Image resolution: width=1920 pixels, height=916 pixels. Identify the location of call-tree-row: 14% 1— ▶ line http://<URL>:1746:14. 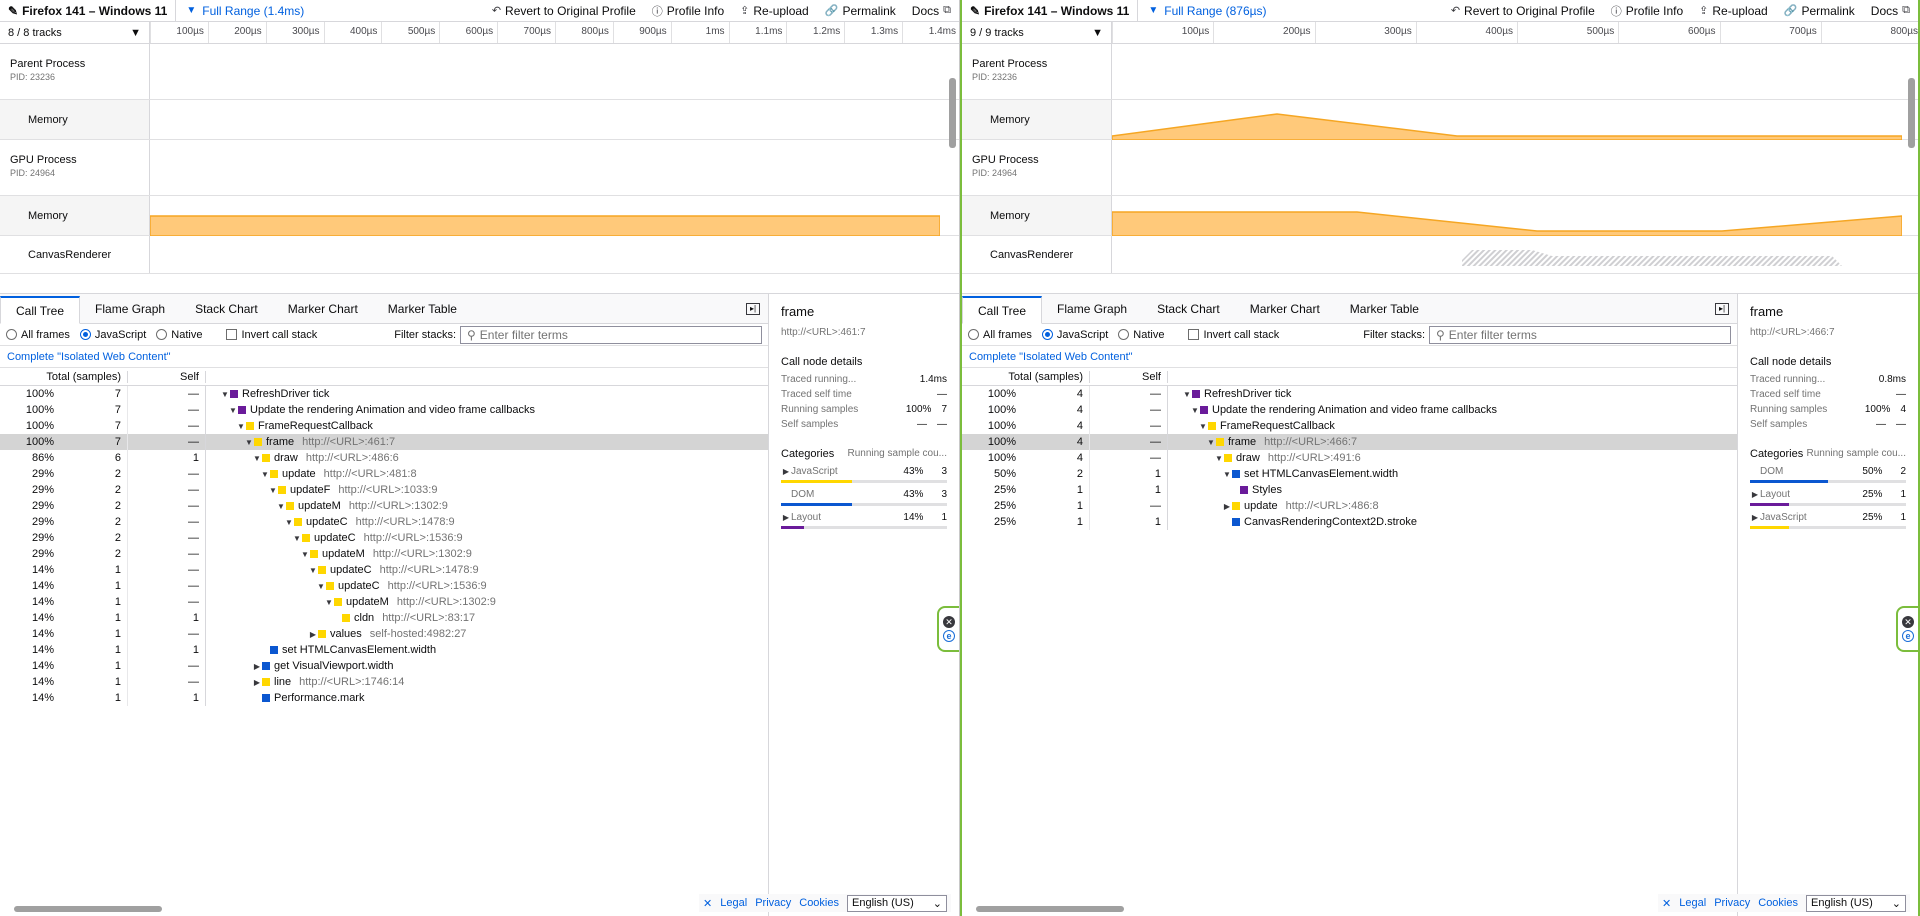
(384, 682).